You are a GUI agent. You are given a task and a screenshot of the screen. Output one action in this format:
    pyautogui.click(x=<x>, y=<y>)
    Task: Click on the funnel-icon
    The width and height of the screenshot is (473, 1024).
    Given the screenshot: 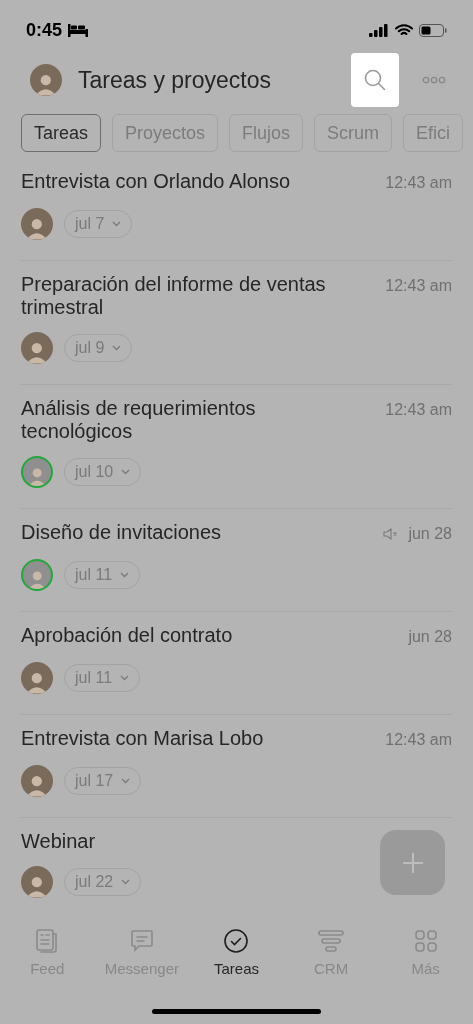 What is the action you would take?
    pyautogui.click(x=331, y=941)
    